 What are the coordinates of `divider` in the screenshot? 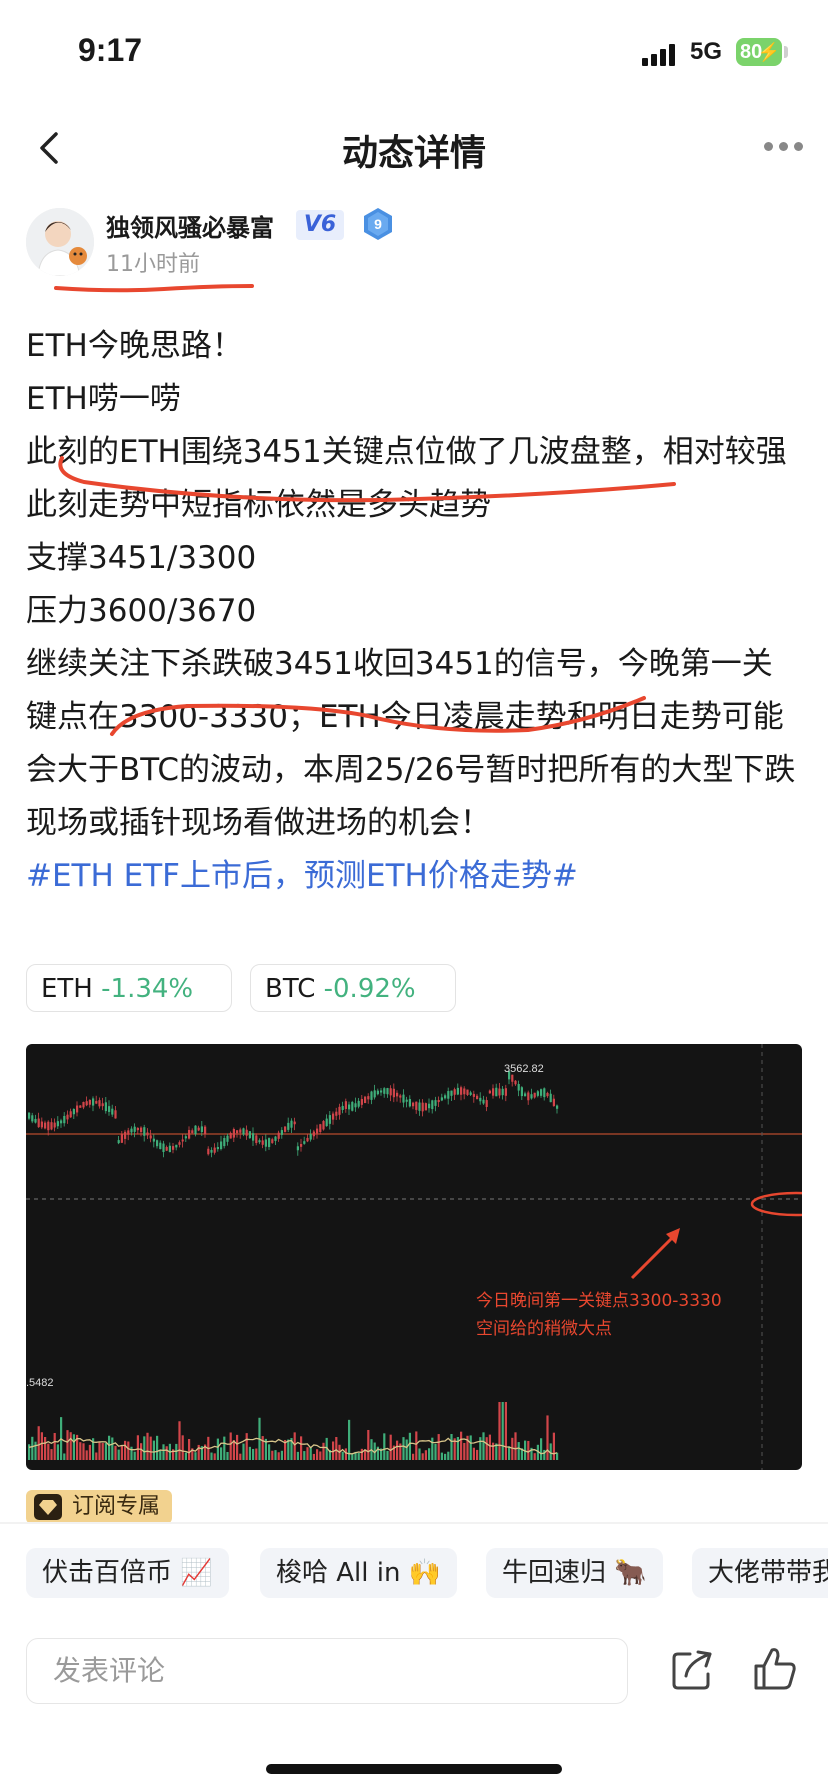 It's located at (414, 1523).